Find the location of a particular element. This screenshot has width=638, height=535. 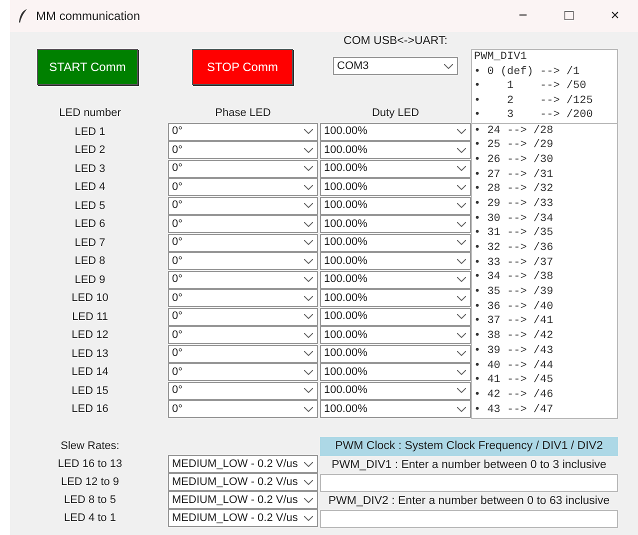

led-label: LED 6 is located at coordinates (90, 224).